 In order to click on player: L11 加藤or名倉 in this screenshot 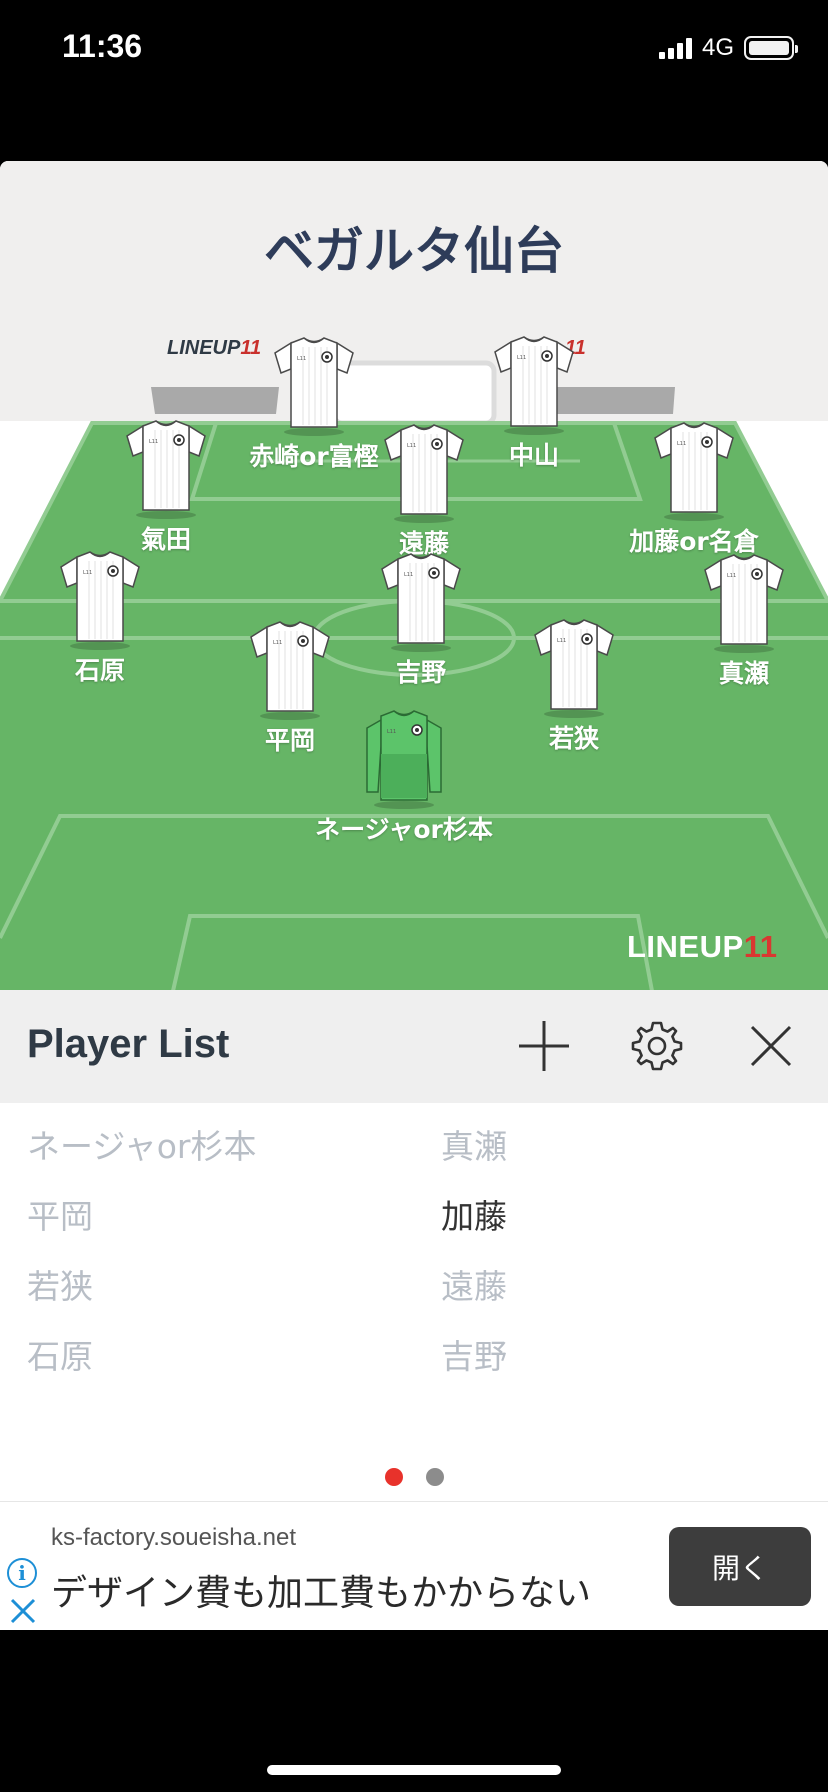, I will do `click(694, 488)`.